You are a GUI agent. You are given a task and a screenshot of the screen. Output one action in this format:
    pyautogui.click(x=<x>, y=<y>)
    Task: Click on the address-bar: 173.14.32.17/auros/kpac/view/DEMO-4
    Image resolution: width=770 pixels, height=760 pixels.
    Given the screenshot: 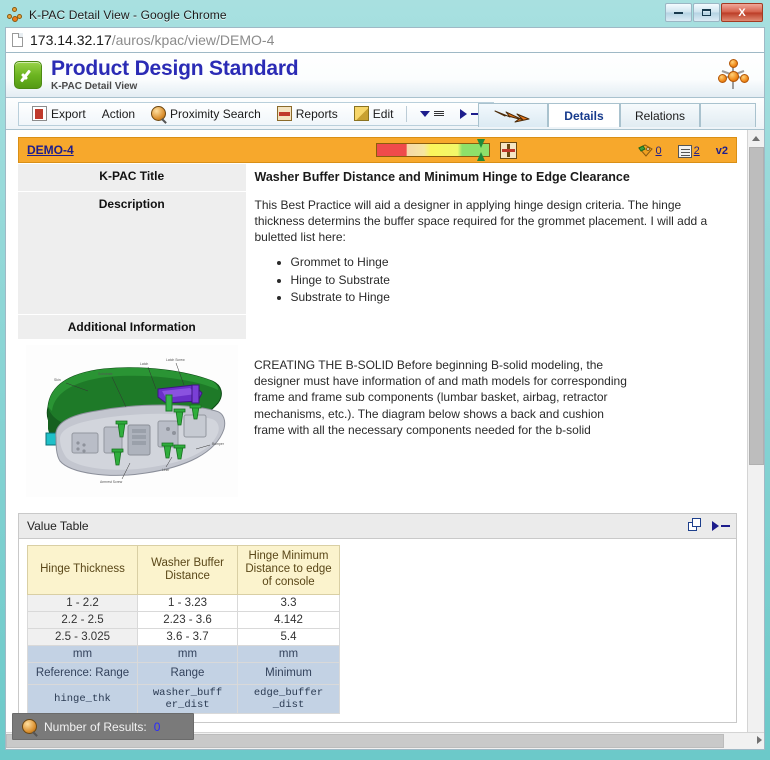 What is the action you would take?
    pyautogui.click(x=385, y=40)
    